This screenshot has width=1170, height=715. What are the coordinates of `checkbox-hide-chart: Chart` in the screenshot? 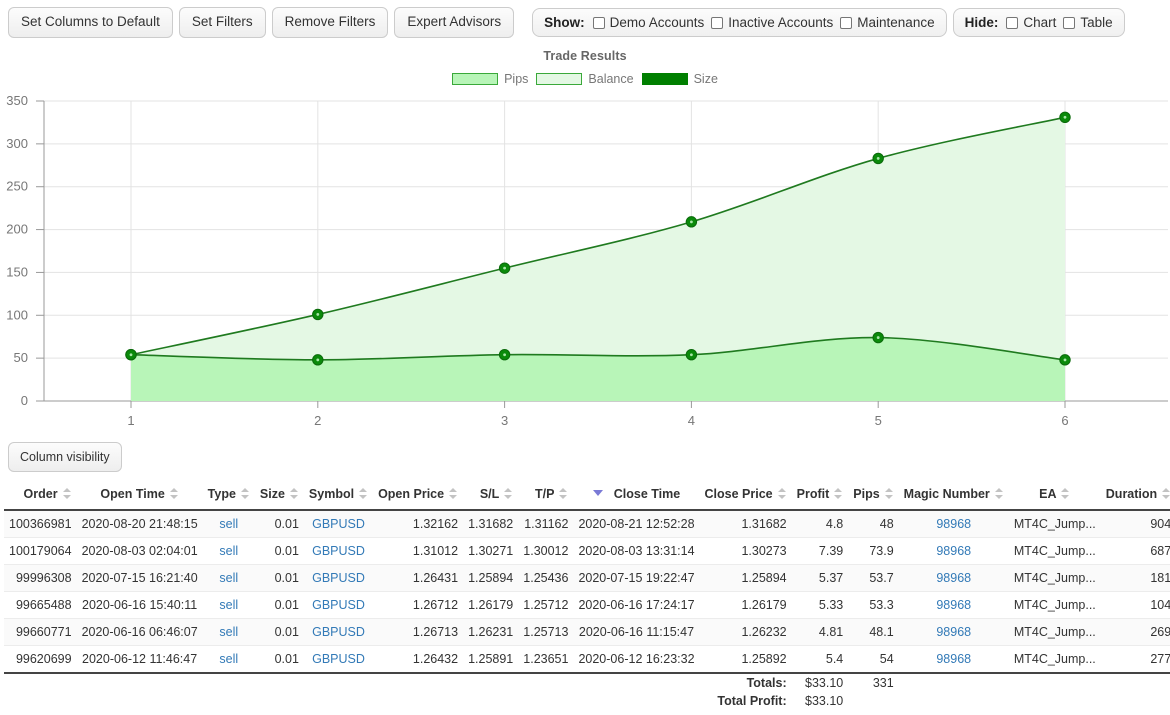 It's located at (1031, 22).